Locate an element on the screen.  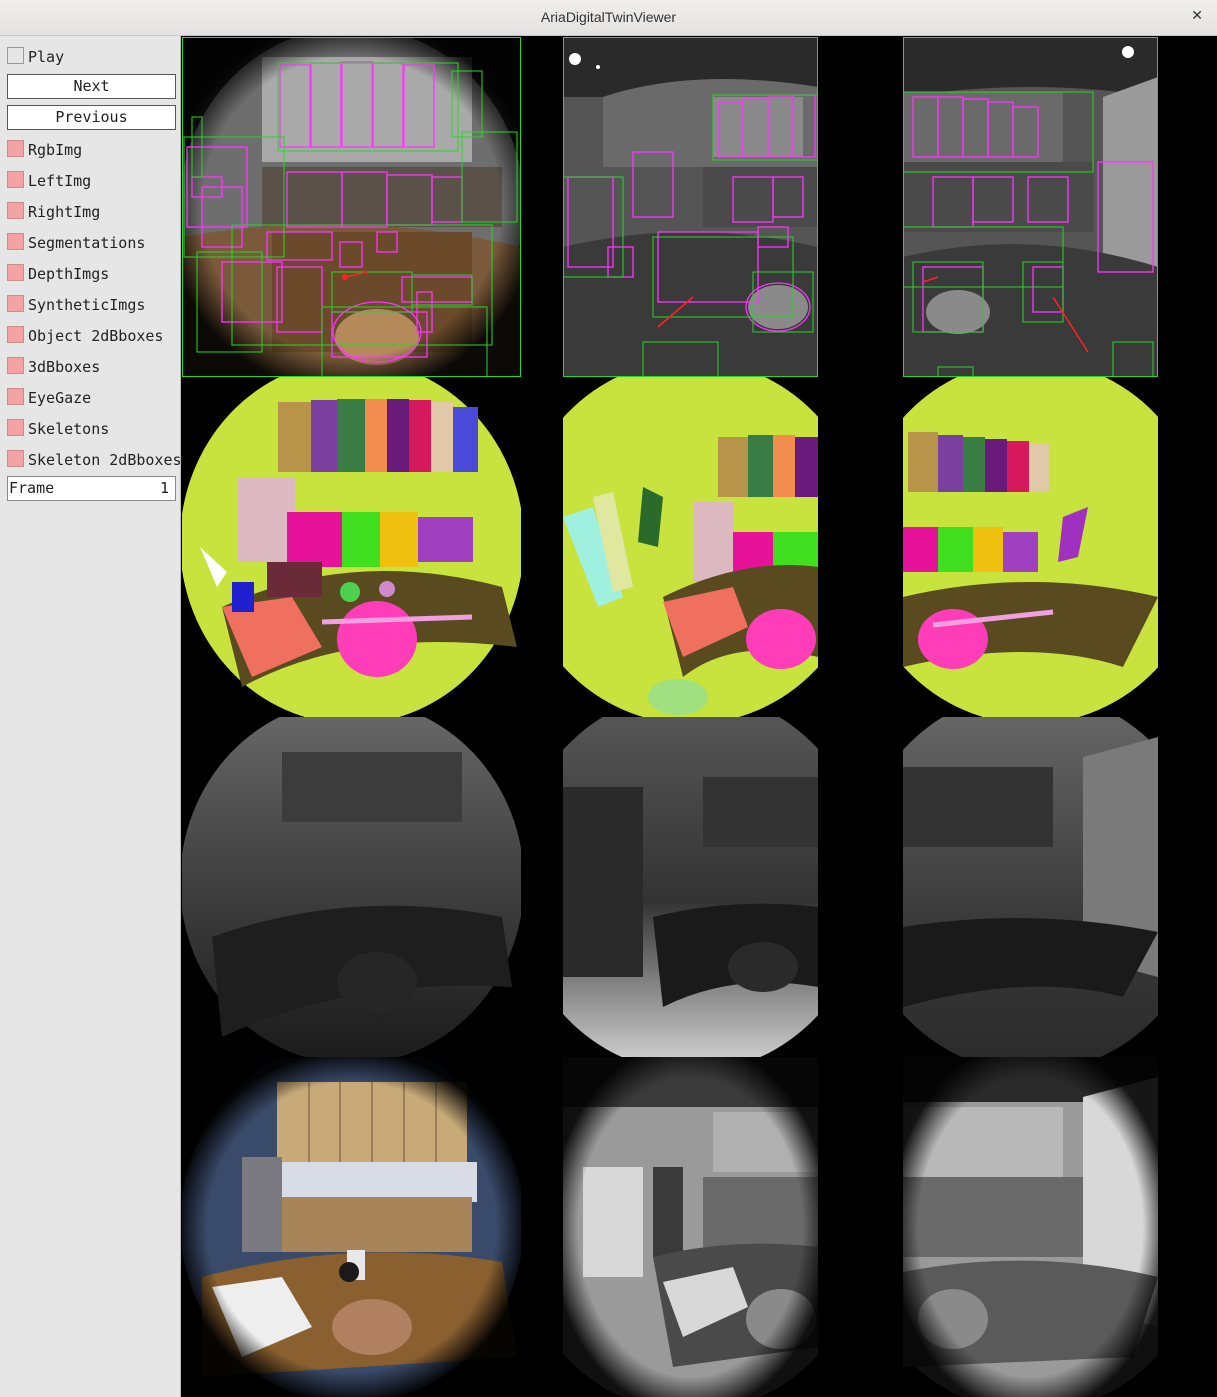
rightimg-checkbox is located at coordinates (15, 210).